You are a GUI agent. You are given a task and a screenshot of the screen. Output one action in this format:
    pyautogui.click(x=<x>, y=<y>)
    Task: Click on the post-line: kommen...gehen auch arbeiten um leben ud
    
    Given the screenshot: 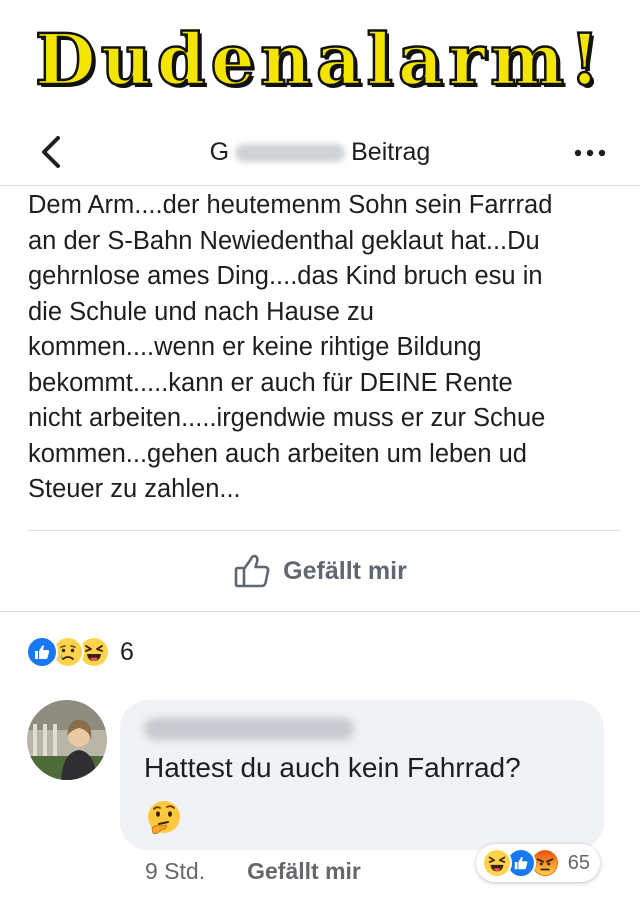 What is the action you would take?
    pyautogui.click(x=277, y=453)
    